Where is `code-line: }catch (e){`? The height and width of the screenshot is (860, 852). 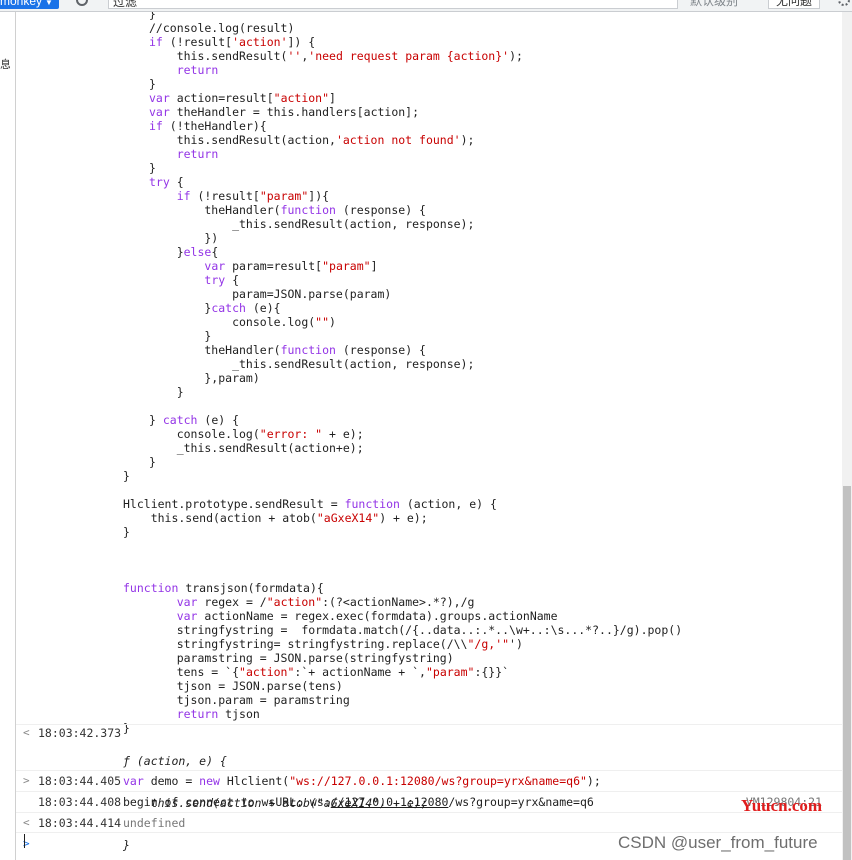
code-line: }catch (e){ is located at coordinates (215, 308).